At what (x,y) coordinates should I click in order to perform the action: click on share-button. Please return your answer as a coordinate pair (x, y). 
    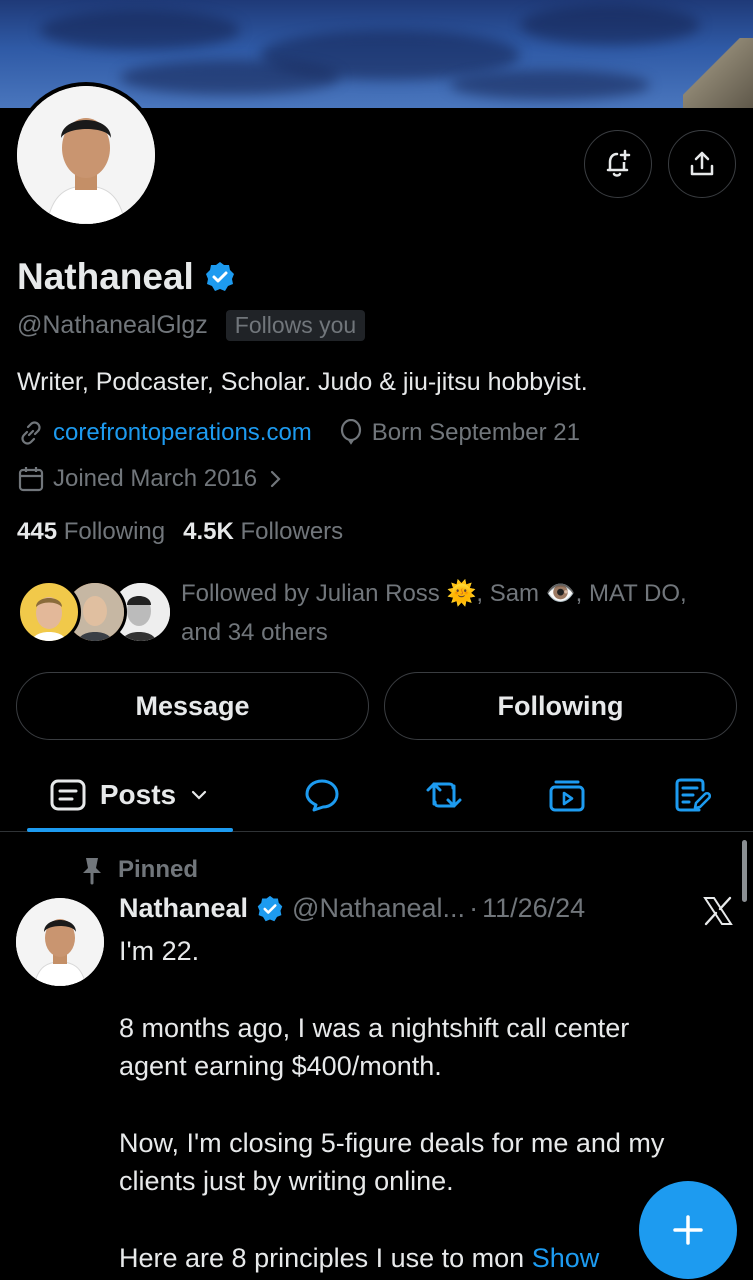
    Looking at the image, I should click on (702, 164).